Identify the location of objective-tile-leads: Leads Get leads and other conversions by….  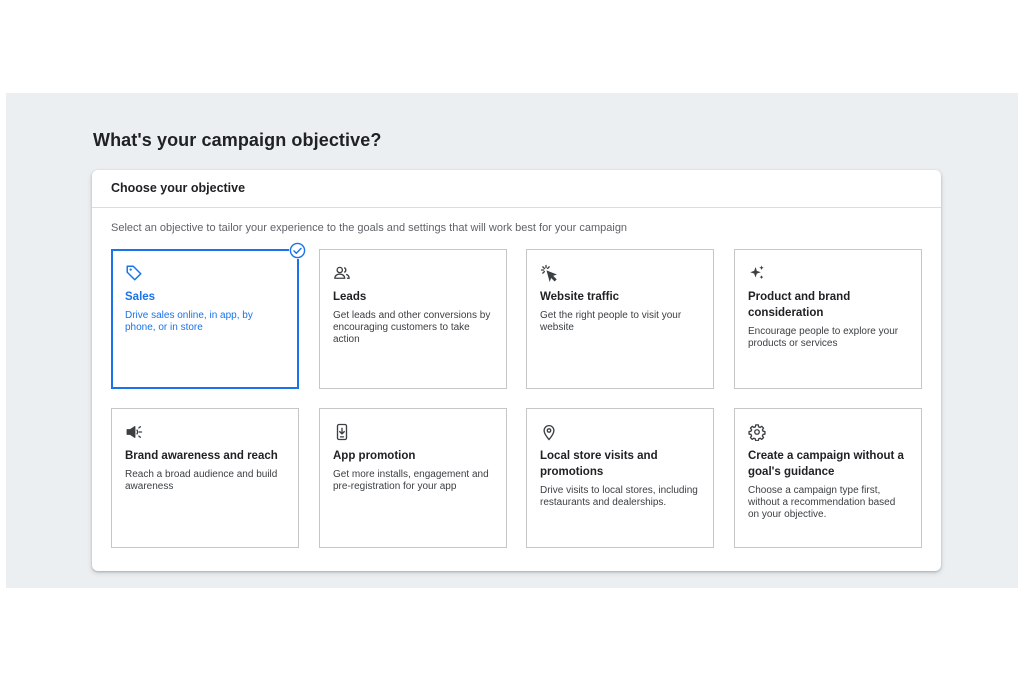
(413, 319).